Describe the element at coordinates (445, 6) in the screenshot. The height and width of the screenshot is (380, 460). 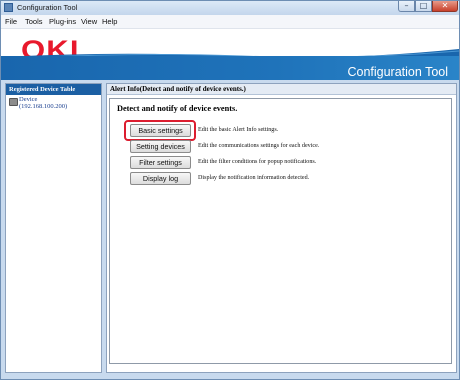
I see `close-button: ✕` at that location.